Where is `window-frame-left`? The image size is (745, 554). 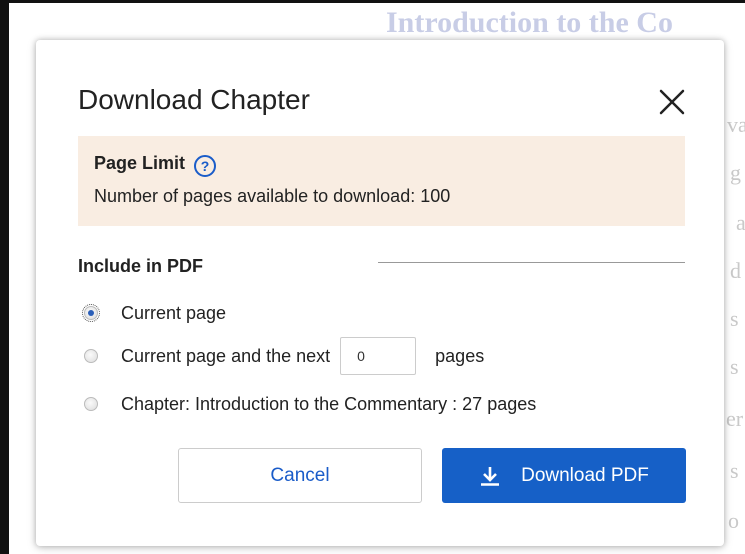 window-frame-left is located at coordinates (4, 277).